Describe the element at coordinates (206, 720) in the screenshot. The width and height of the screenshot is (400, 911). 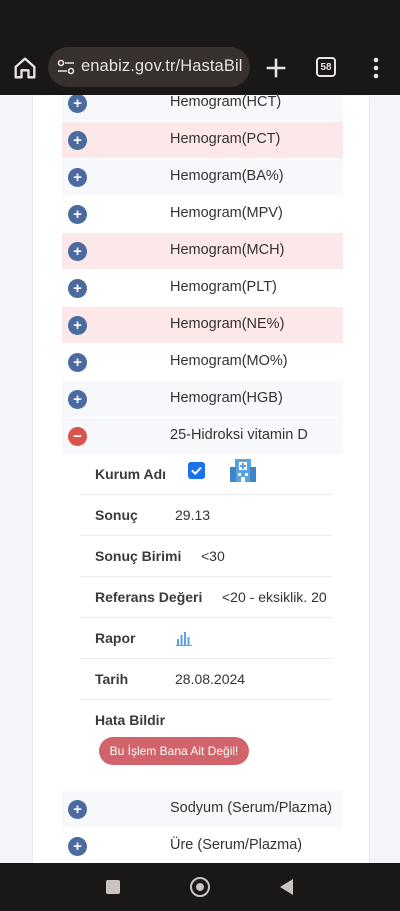
I see `detail-row-hata: Hata Bildir` at that location.